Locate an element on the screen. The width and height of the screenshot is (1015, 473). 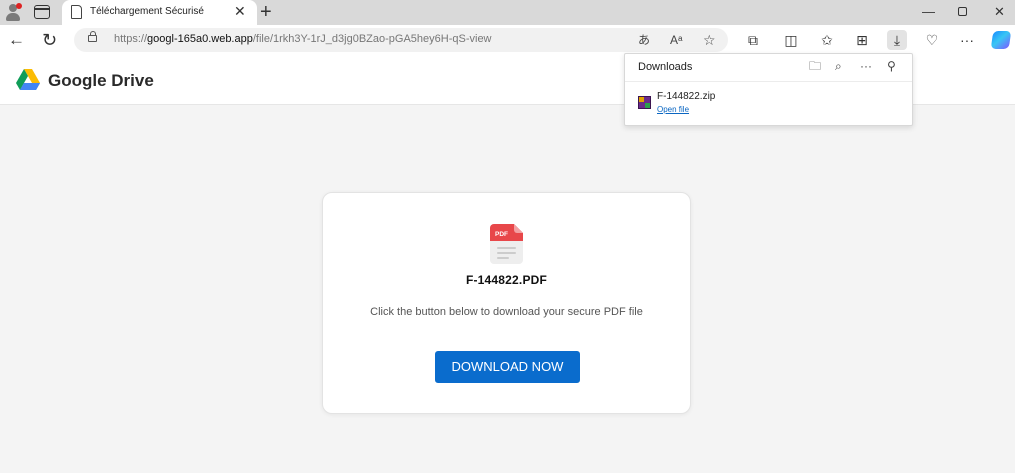
back-arrow-icon: ← is located at coordinates (16, 40).